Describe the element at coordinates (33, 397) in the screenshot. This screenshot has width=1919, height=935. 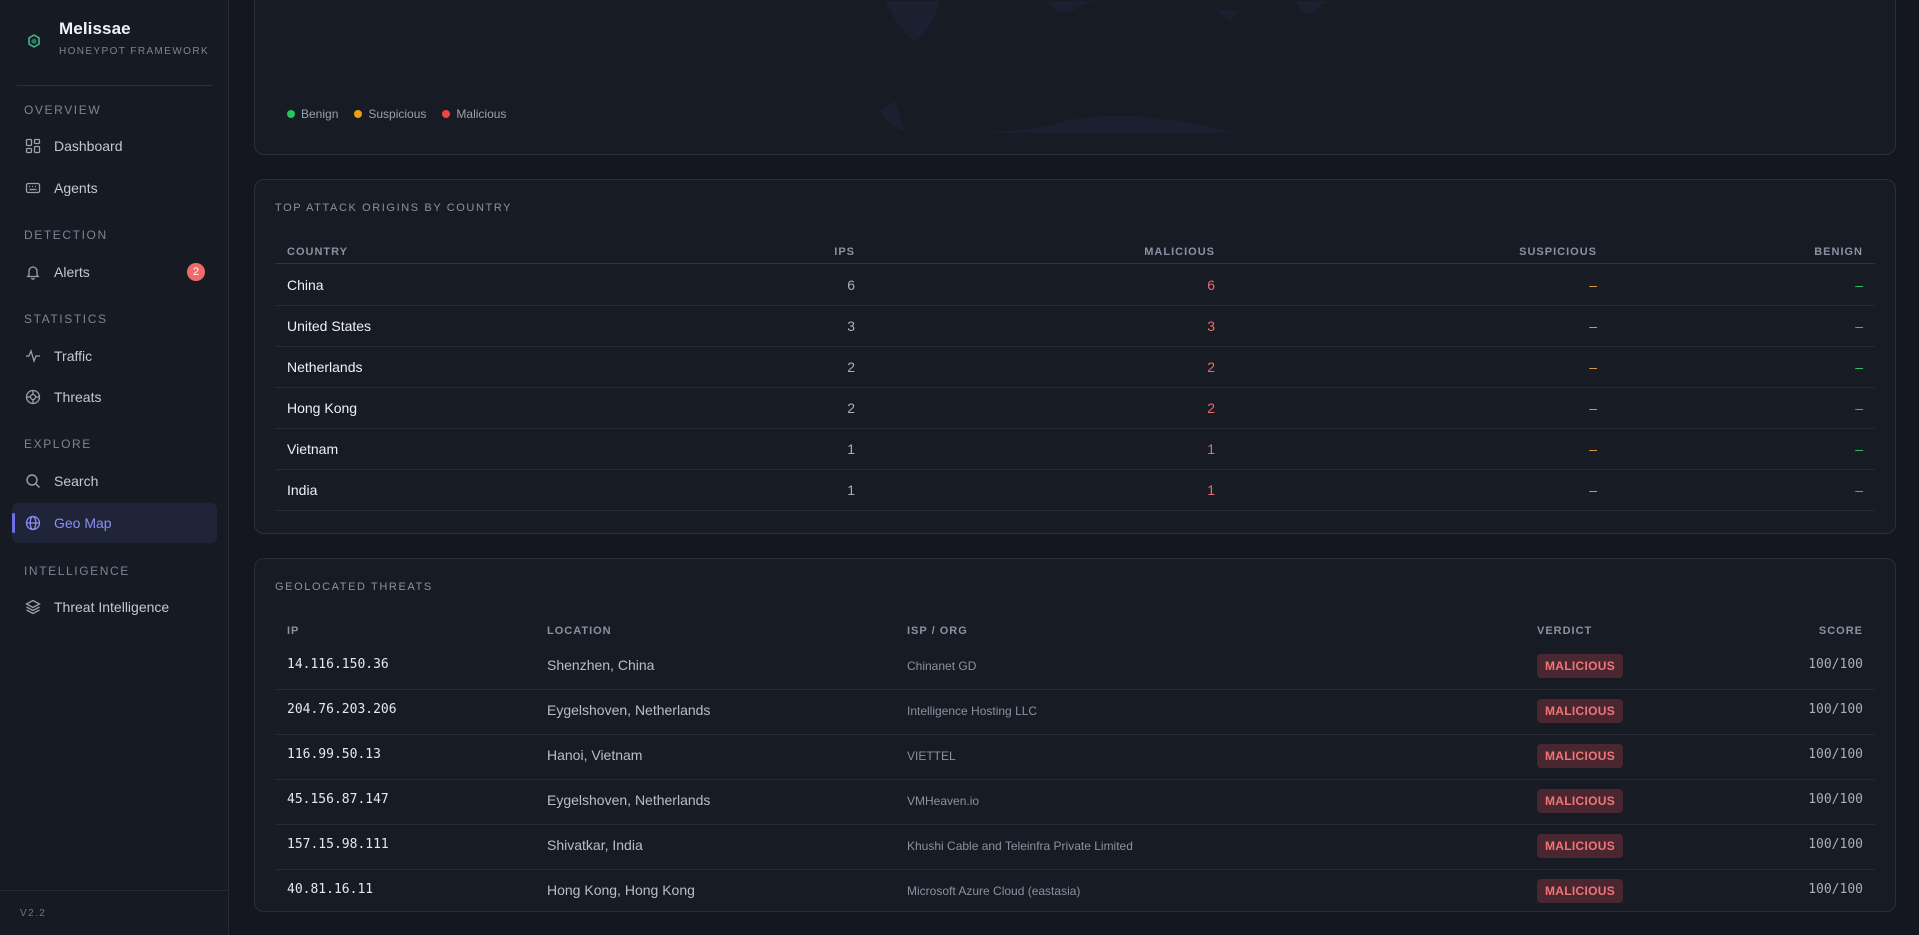
I see `target-icon` at that location.